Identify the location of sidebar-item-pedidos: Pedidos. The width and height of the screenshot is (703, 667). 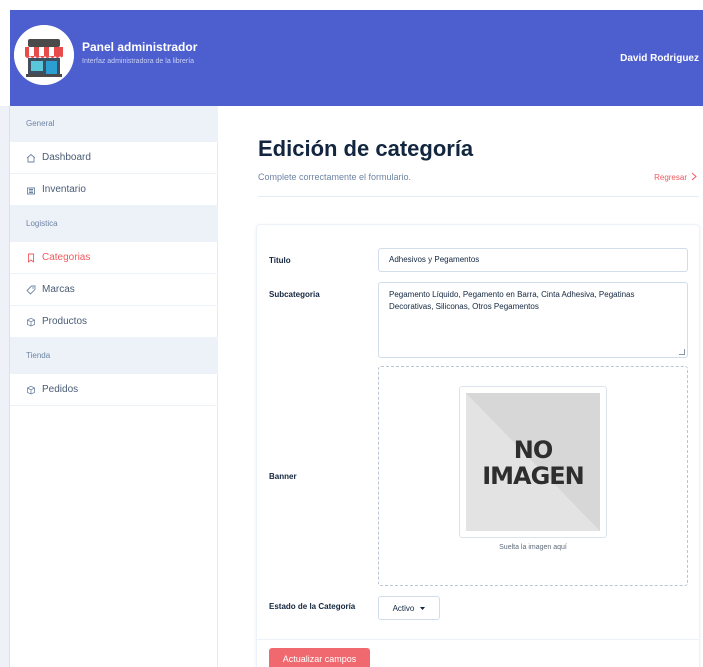
(114, 390).